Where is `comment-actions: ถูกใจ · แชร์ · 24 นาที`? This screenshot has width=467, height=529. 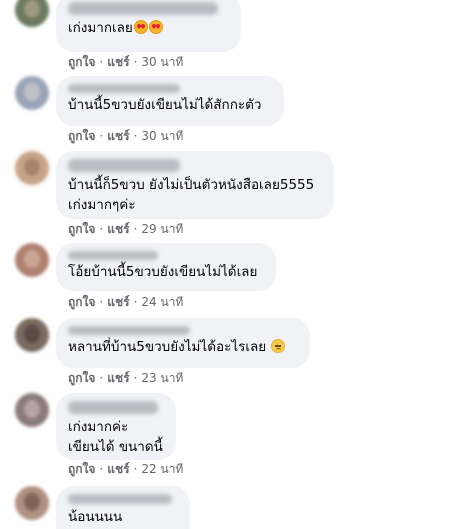
comment-actions: ถูกใจ · แชร์ · 24 นาที is located at coordinates (125, 302).